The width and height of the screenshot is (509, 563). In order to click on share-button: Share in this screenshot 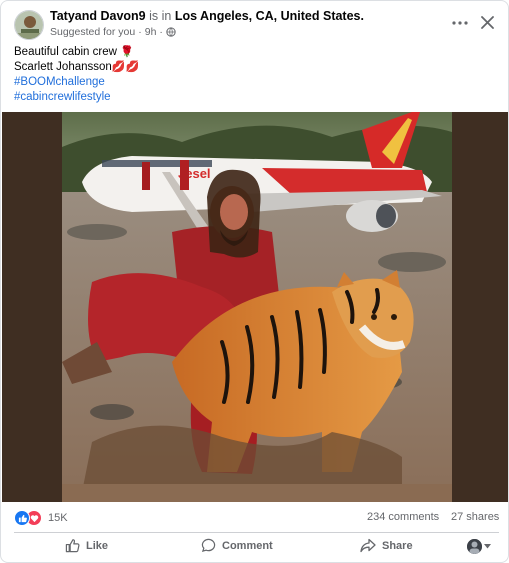, I will do `click(386, 545)`.